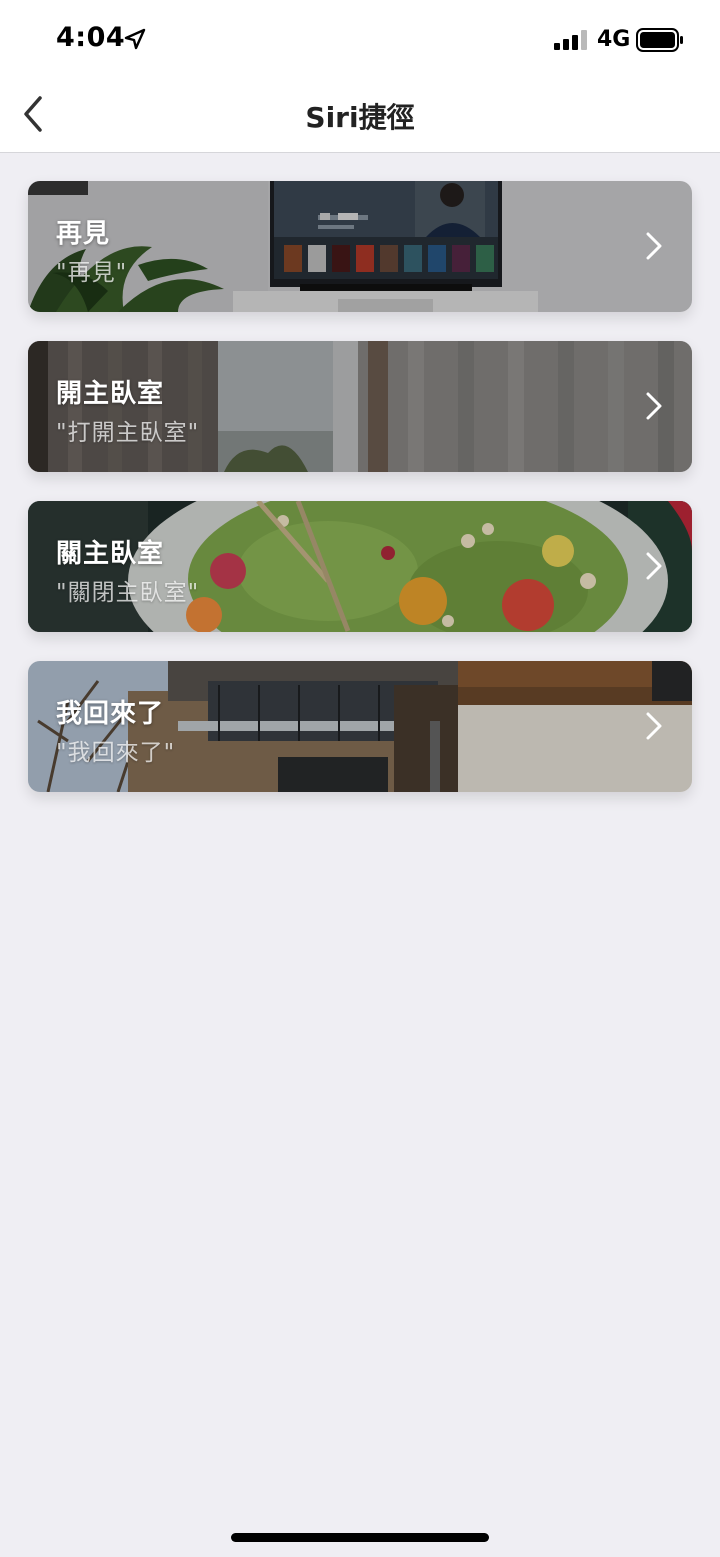 The image size is (720, 1557). I want to click on shortcut-phrase: "打開主臥室", so click(128, 433).